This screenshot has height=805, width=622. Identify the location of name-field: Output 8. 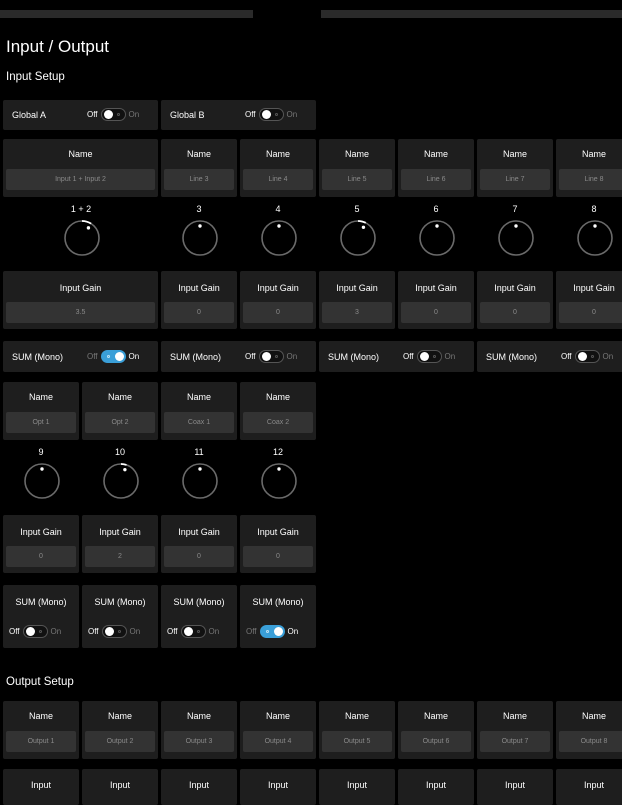
(590, 741).